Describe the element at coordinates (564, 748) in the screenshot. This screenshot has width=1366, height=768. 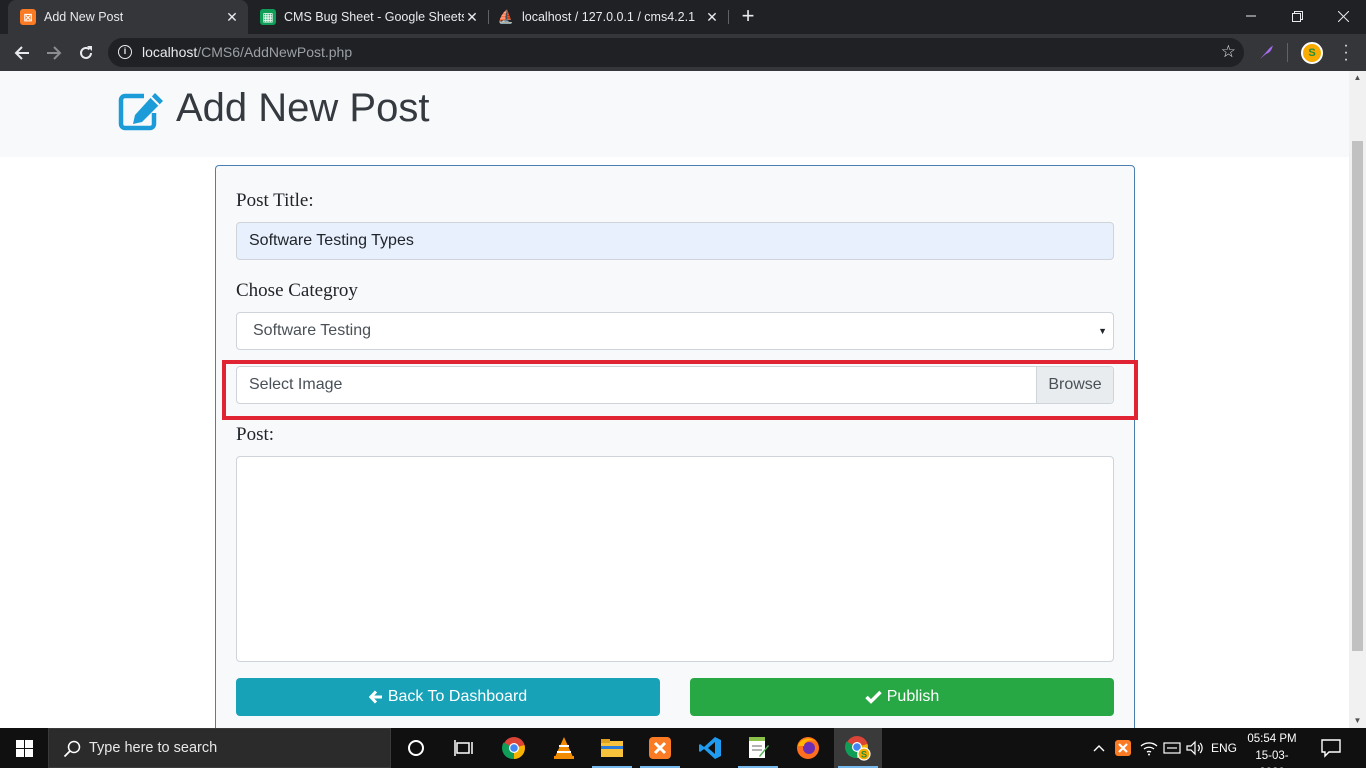
I see `vlc-icon` at that location.